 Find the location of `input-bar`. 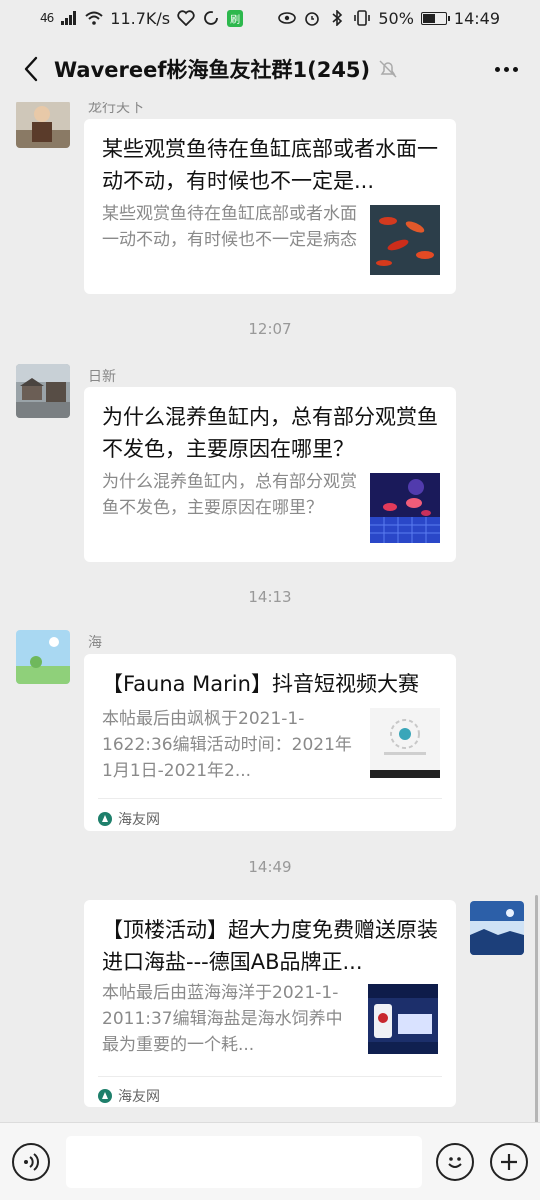

input-bar is located at coordinates (270, 1161).